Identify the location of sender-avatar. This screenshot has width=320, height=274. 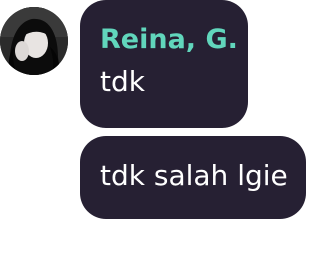
(34, 41).